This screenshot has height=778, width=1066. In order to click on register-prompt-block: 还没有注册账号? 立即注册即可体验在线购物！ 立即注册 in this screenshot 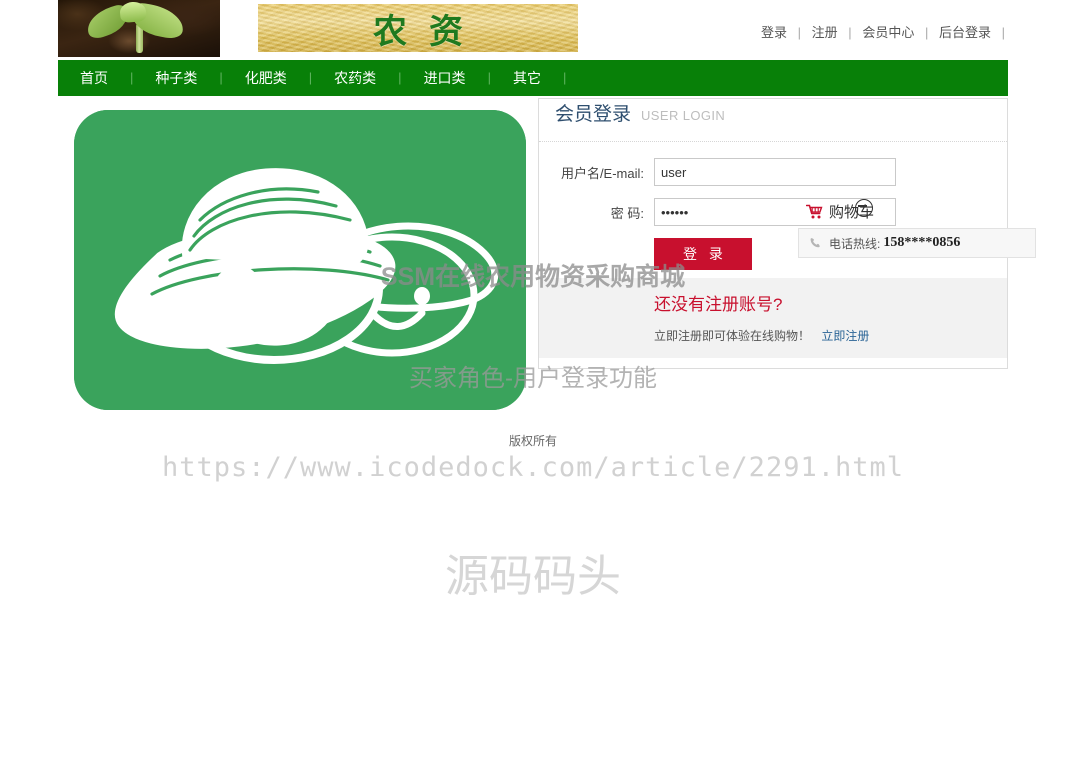, I will do `click(773, 318)`.